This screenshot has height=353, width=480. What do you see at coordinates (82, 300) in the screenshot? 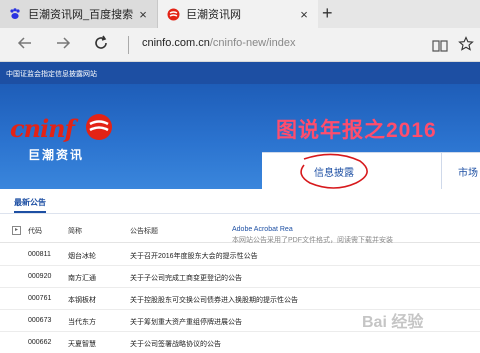
I see `row-name: 本钢板材` at bounding box center [82, 300].